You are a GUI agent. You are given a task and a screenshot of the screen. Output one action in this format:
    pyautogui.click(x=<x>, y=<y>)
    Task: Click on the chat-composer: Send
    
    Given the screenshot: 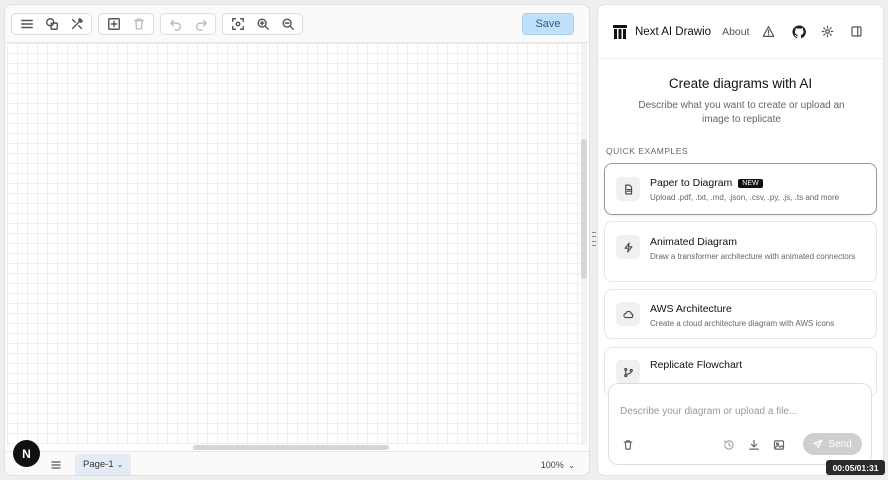 What is the action you would take?
    pyautogui.click(x=740, y=424)
    